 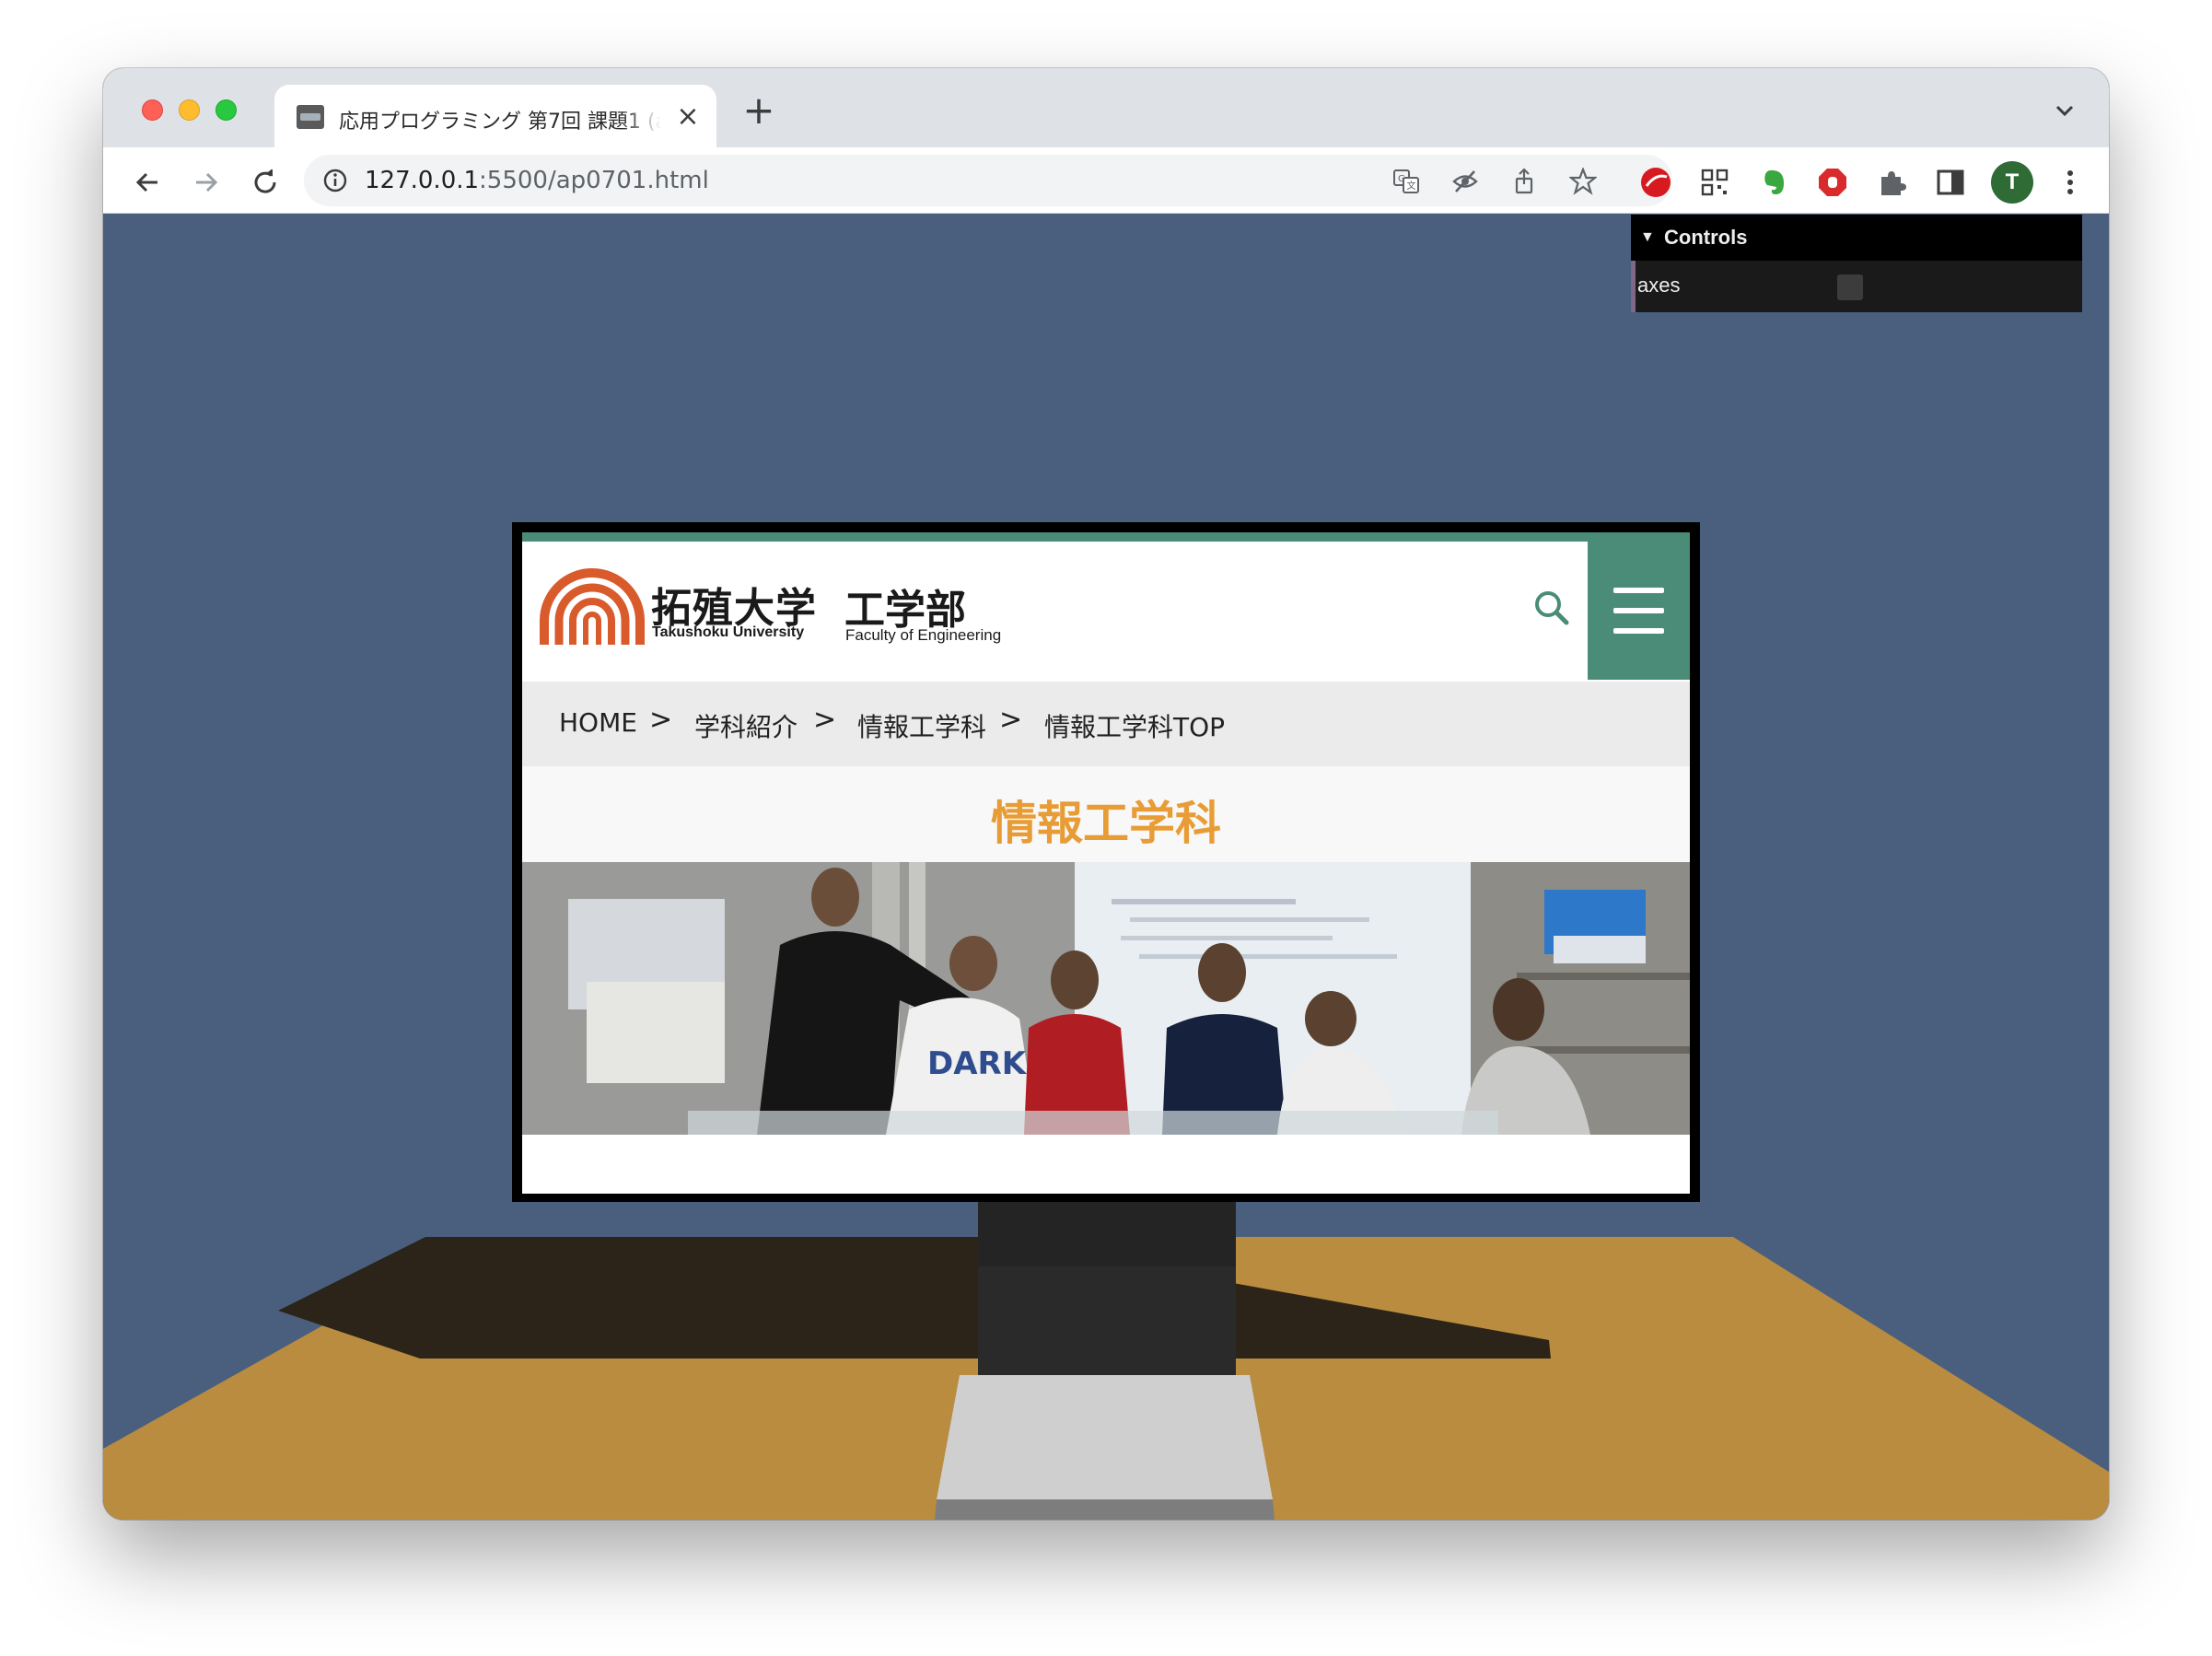 I want to click on extensions-puzzle-icon, so click(x=1892, y=182).